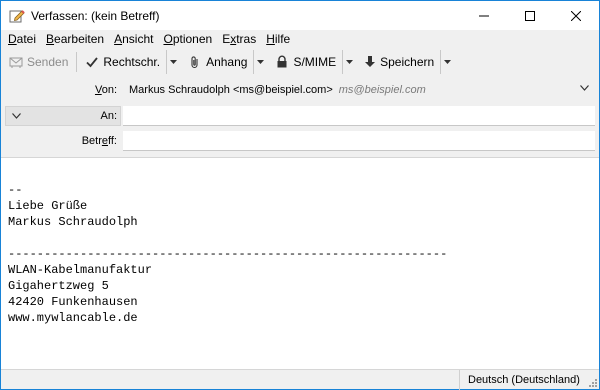 The image size is (600, 390). I want to click on window-title: Verfassen: (kein Betreff), so click(95, 15).